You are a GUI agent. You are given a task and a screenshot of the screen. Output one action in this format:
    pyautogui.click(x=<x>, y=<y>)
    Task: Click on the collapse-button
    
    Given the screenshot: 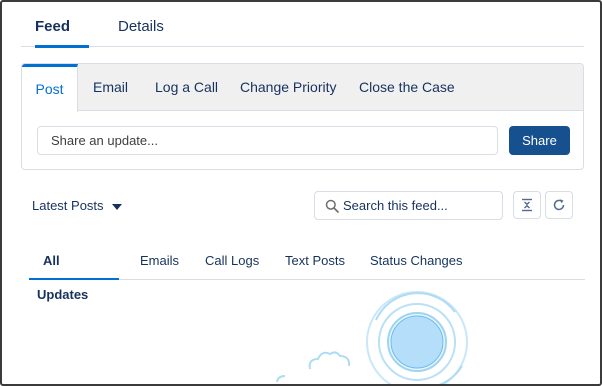 What is the action you would take?
    pyautogui.click(x=527, y=205)
    